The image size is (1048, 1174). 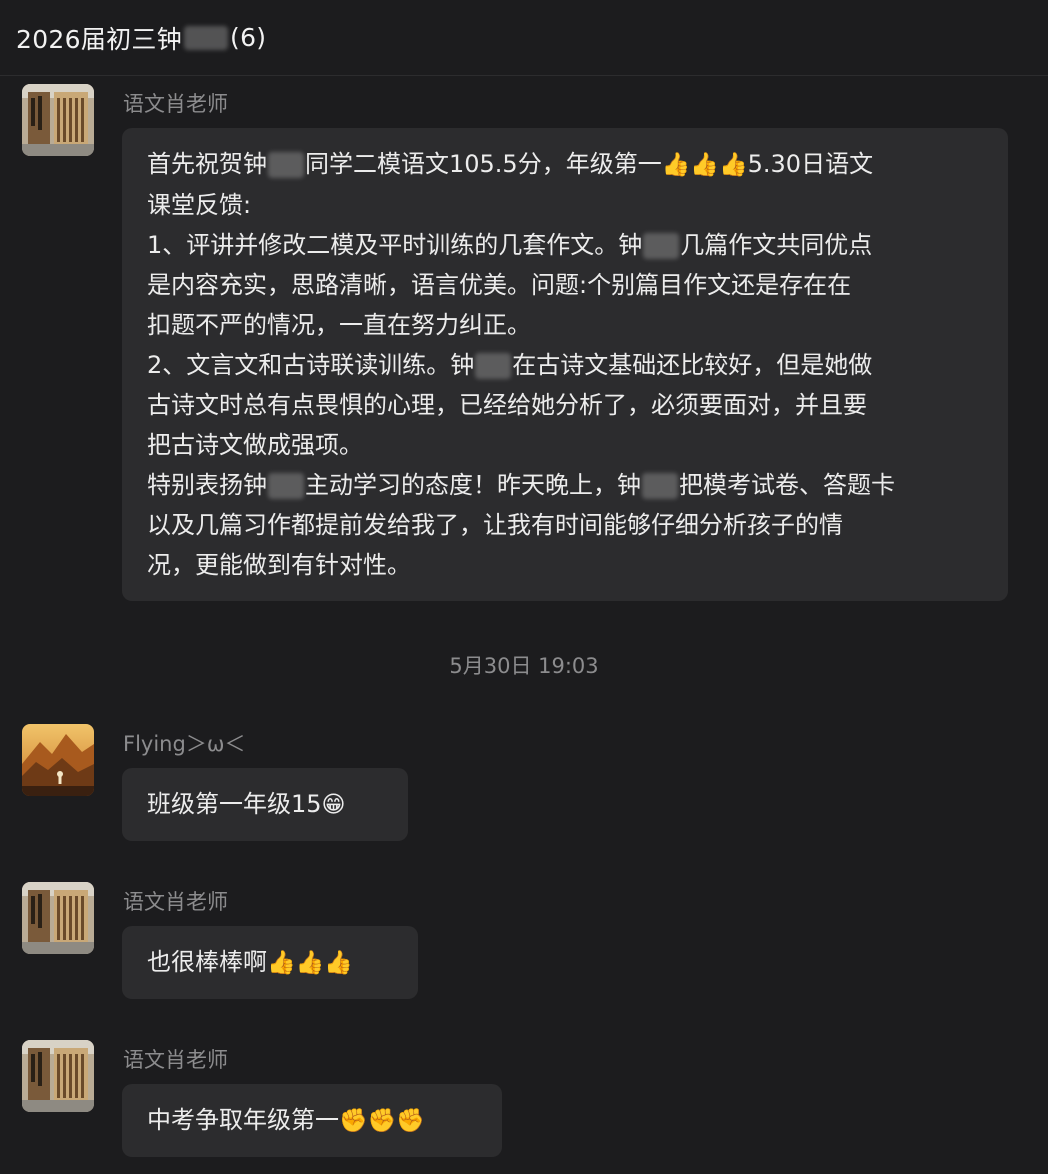 What do you see at coordinates (58, 760) in the screenshot?
I see `avatar-flying` at bounding box center [58, 760].